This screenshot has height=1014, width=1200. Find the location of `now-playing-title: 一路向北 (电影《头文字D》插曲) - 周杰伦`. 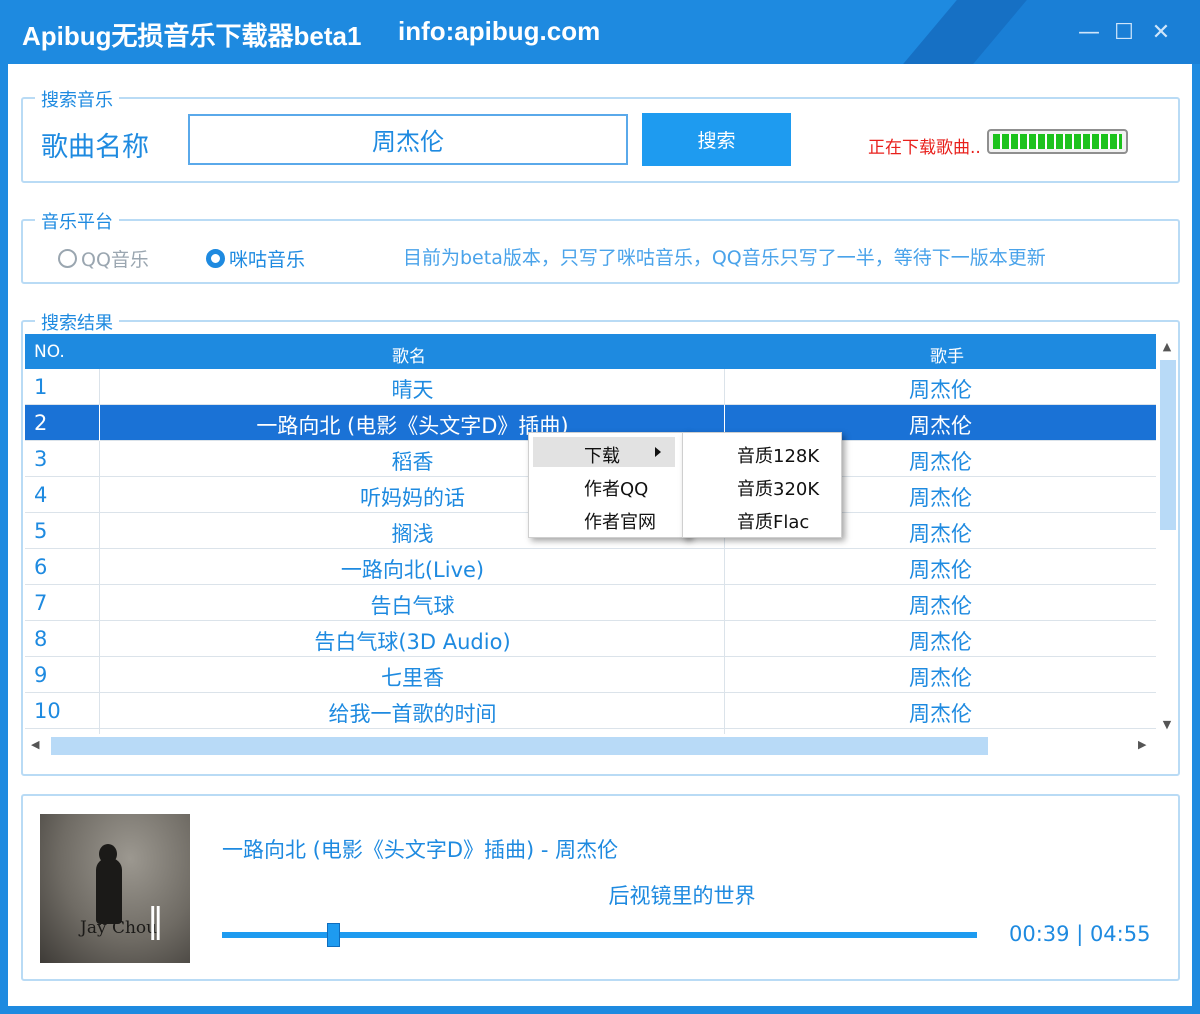

now-playing-title: 一路向北 (电影《头文字D》插曲) - 周杰伦 is located at coordinates (420, 850).